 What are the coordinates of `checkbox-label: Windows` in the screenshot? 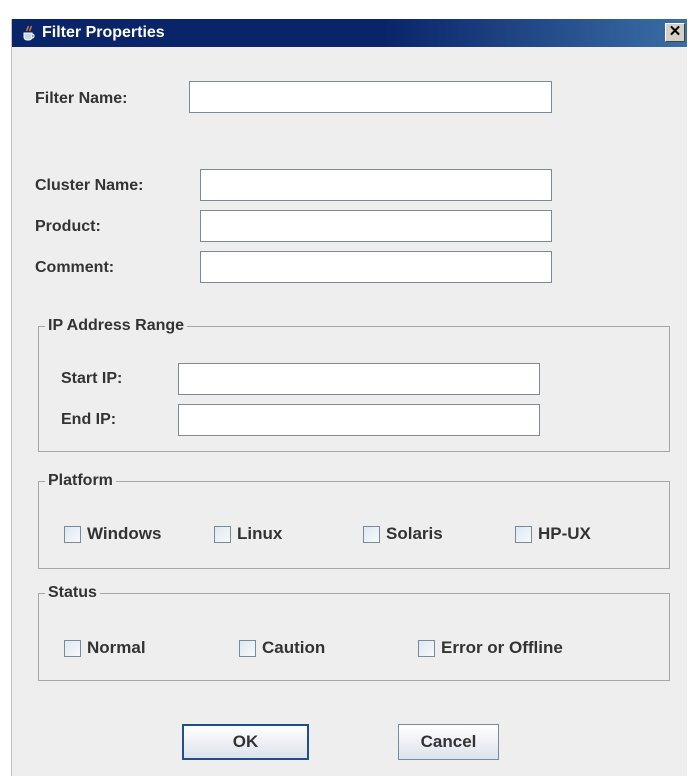 It's located at (124, 533).